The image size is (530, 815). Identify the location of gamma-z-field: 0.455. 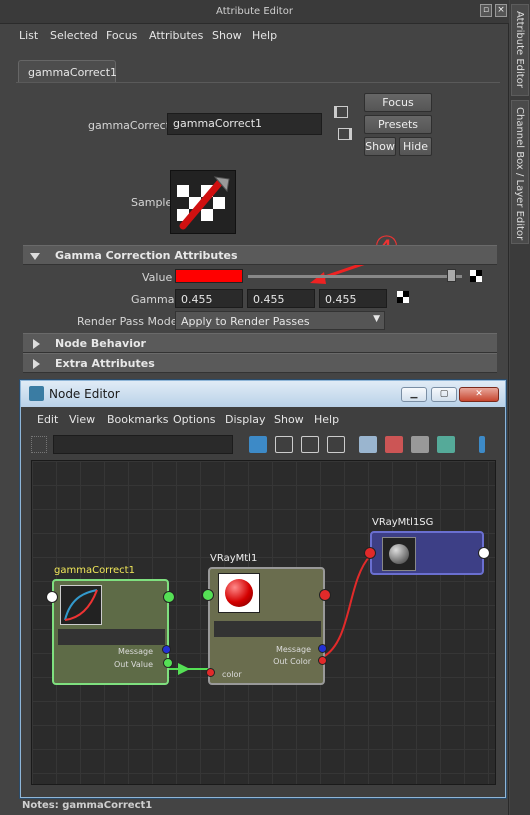
(353, 298).